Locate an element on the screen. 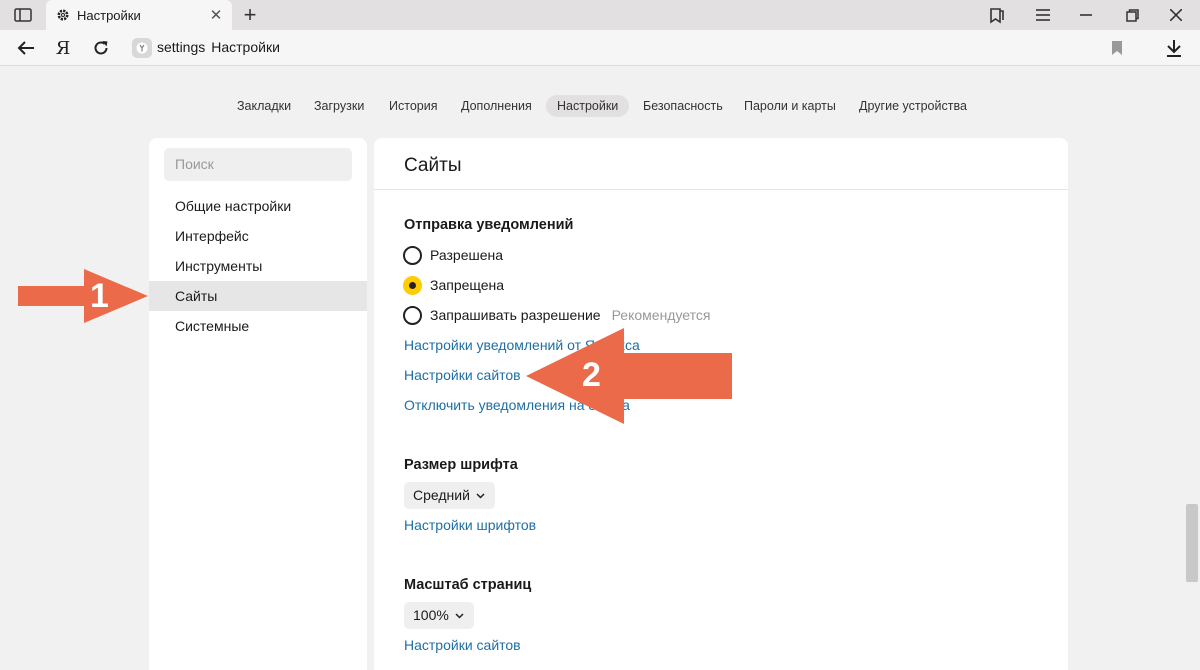 The height and width of the screenshot is (670, 1200). nav-security: Безопасность is located at coordinates (683, 106).